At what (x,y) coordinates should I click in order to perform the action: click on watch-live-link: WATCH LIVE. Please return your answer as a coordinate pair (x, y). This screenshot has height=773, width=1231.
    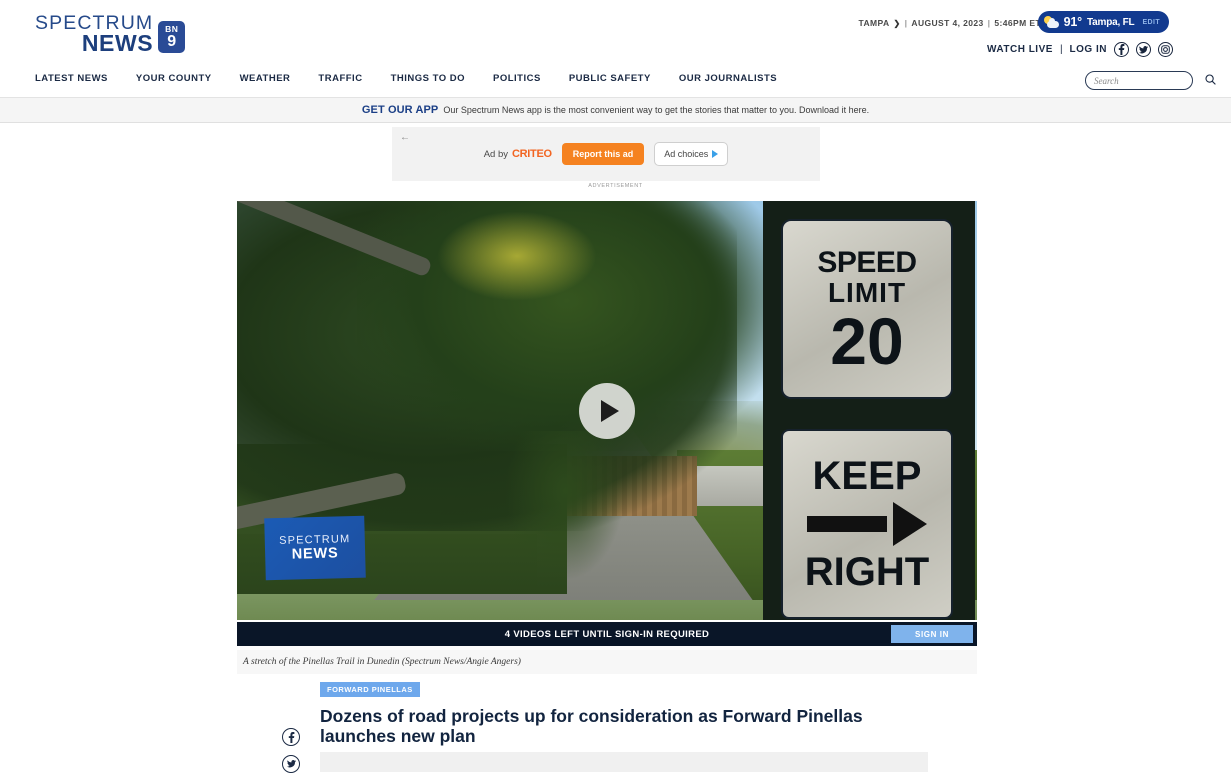
    Looking at the image, I should click on (1020, 49).